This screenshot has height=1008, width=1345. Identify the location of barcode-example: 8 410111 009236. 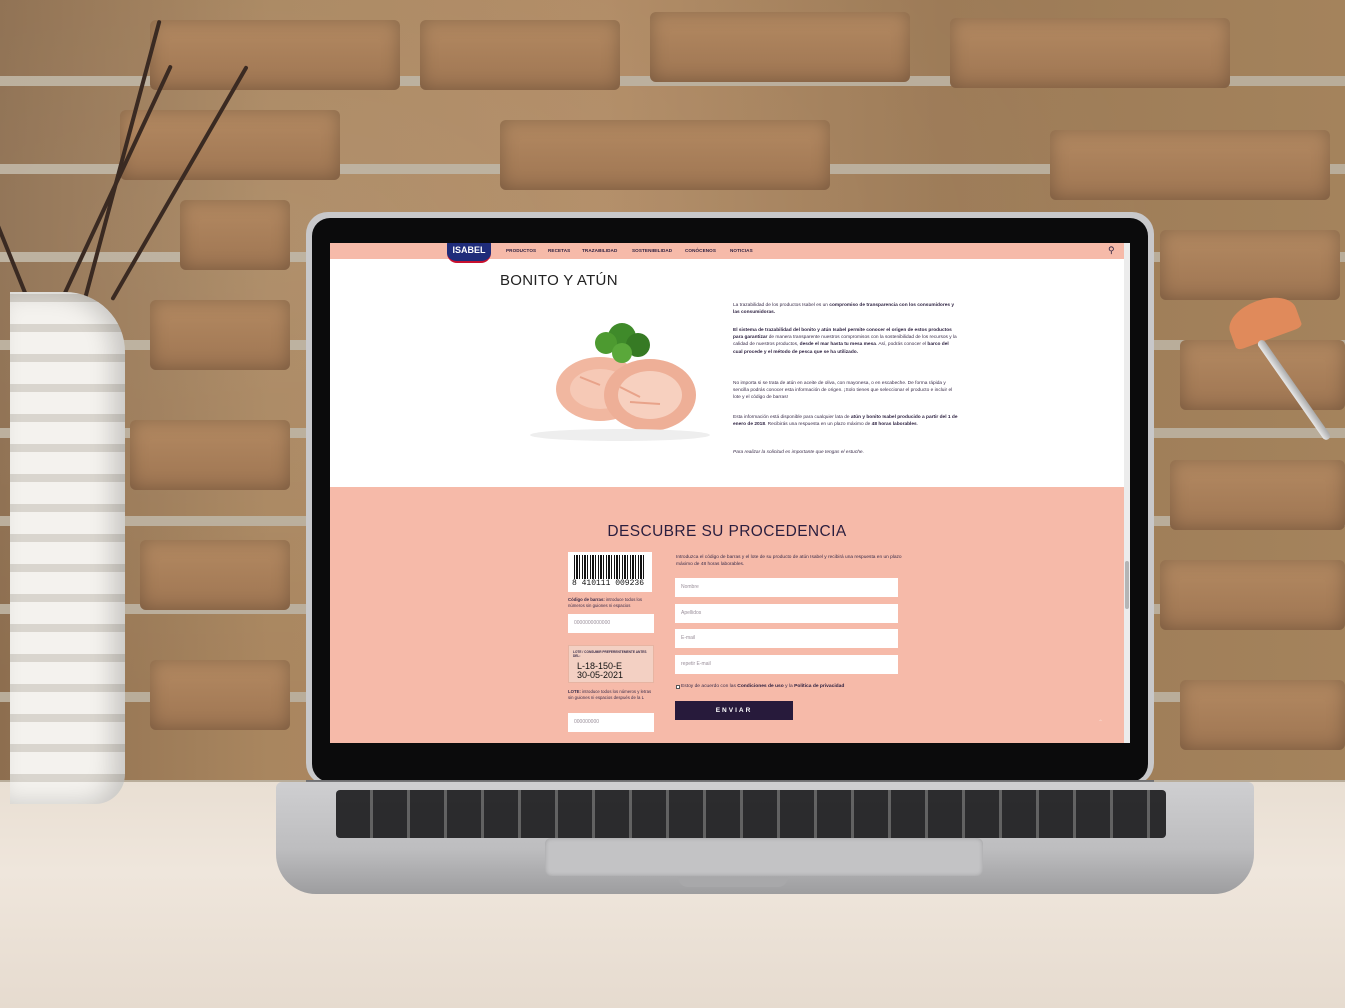
(610, 572).